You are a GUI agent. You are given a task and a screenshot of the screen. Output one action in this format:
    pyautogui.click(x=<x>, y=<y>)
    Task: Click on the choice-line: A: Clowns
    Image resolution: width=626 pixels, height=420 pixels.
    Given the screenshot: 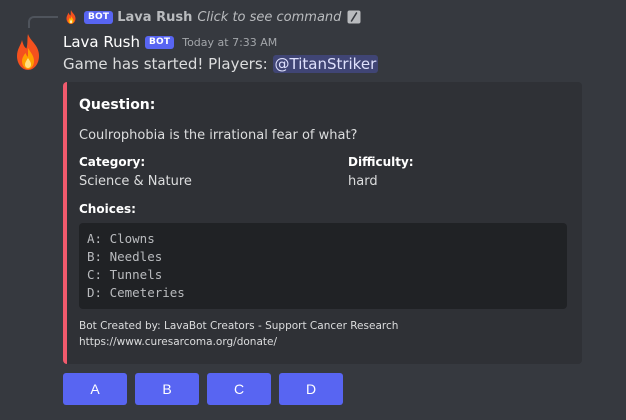 What is the action you would take?
    pyautogui.click(x=121, y=238)
    